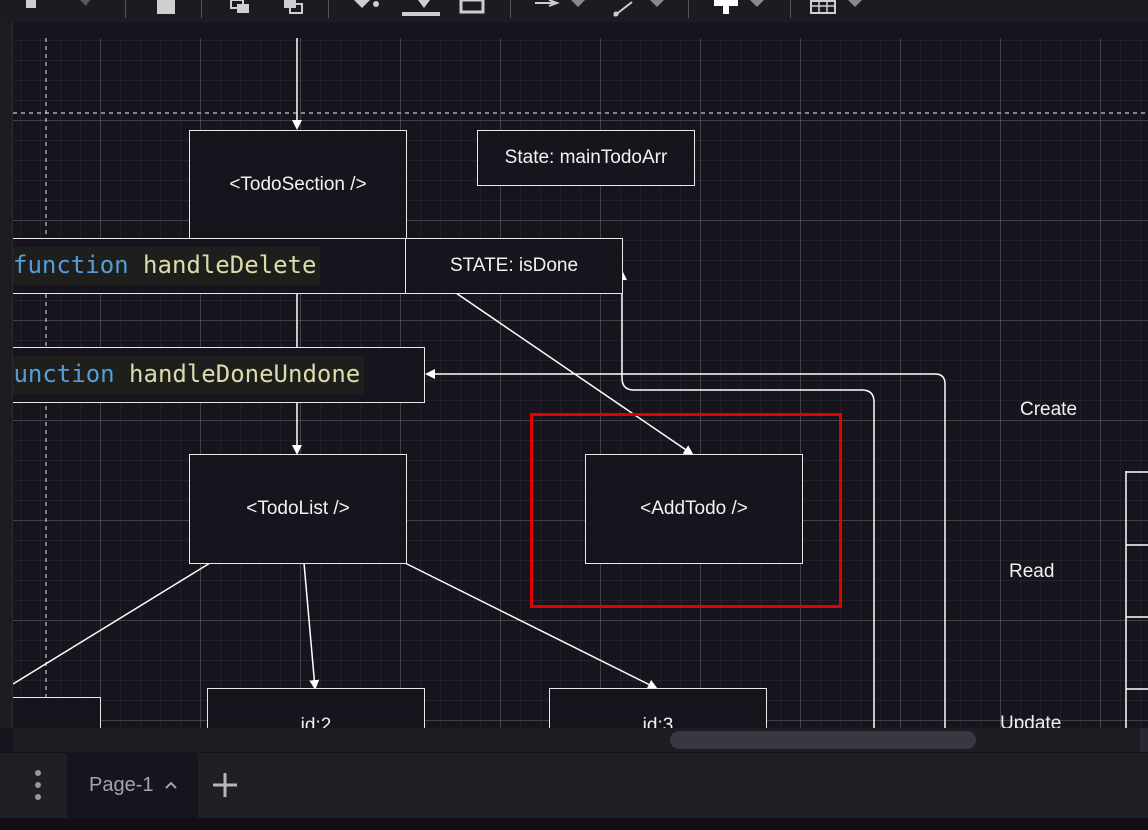 The width and height of the screenshot is (1148, 830). Describe the element at coordinates (166, 8) in the screenshot. I see `delete-icon` at that location.